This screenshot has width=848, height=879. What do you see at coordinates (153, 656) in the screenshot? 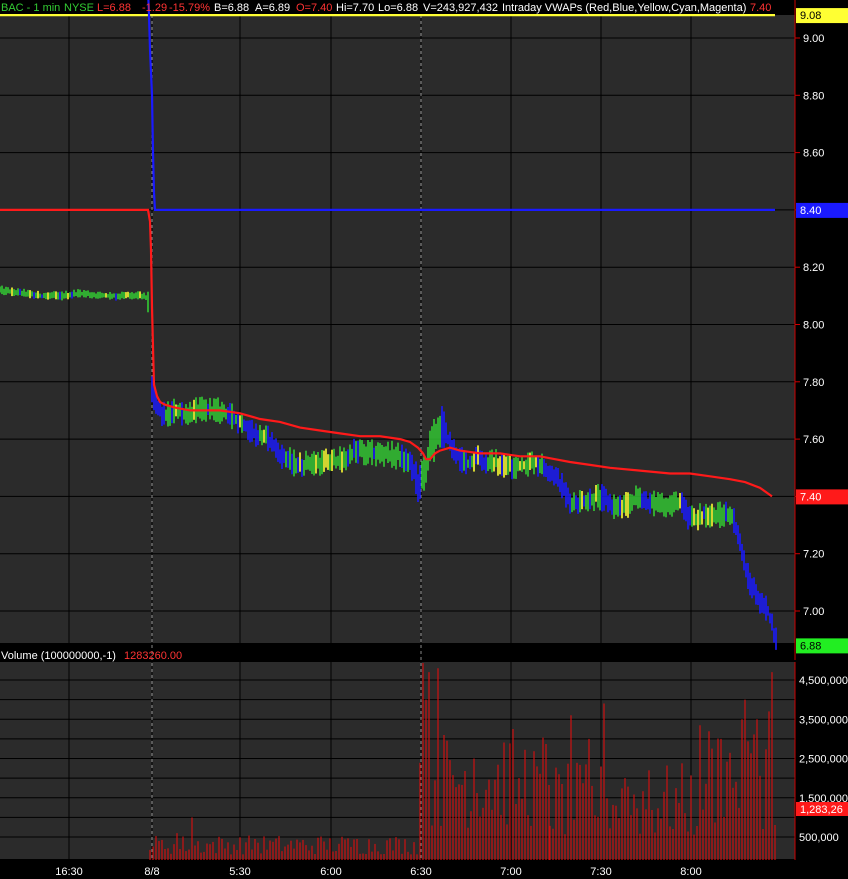
I see `volume-value: 1283260.00` at bounding box center [153, 656].